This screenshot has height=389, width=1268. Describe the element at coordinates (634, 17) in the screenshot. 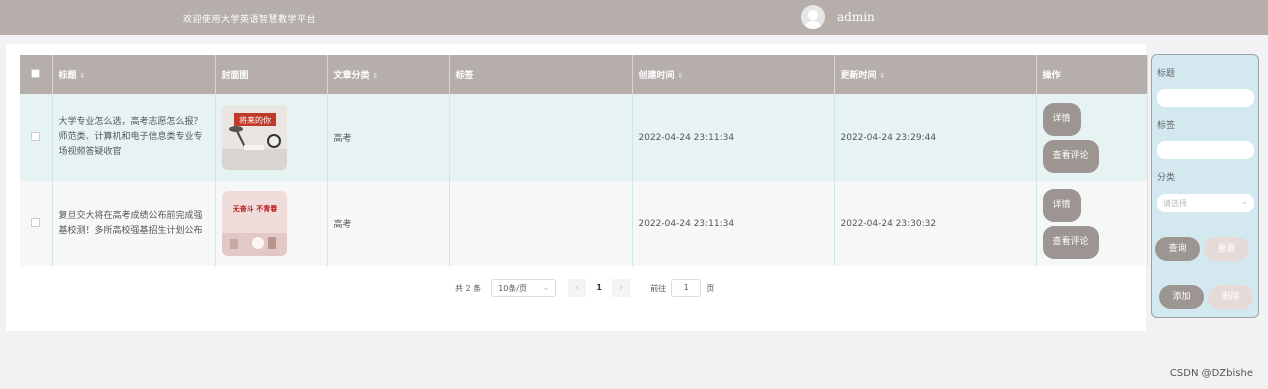

I see `top-bar: 欢迎使用大学英语智慧教学平台 admin` at that location.